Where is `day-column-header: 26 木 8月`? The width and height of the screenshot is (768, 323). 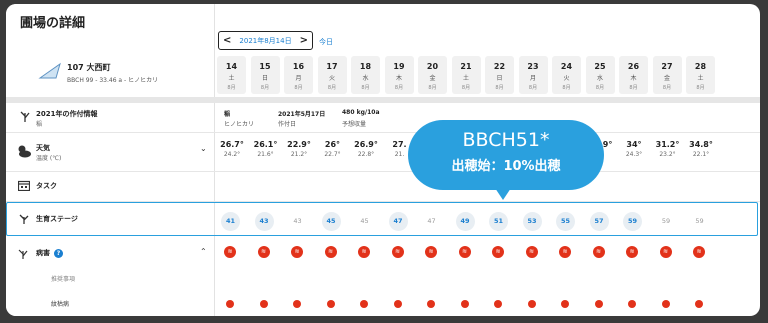
day-column-header: 26 木 8月 is located at coordinates (633, 75).